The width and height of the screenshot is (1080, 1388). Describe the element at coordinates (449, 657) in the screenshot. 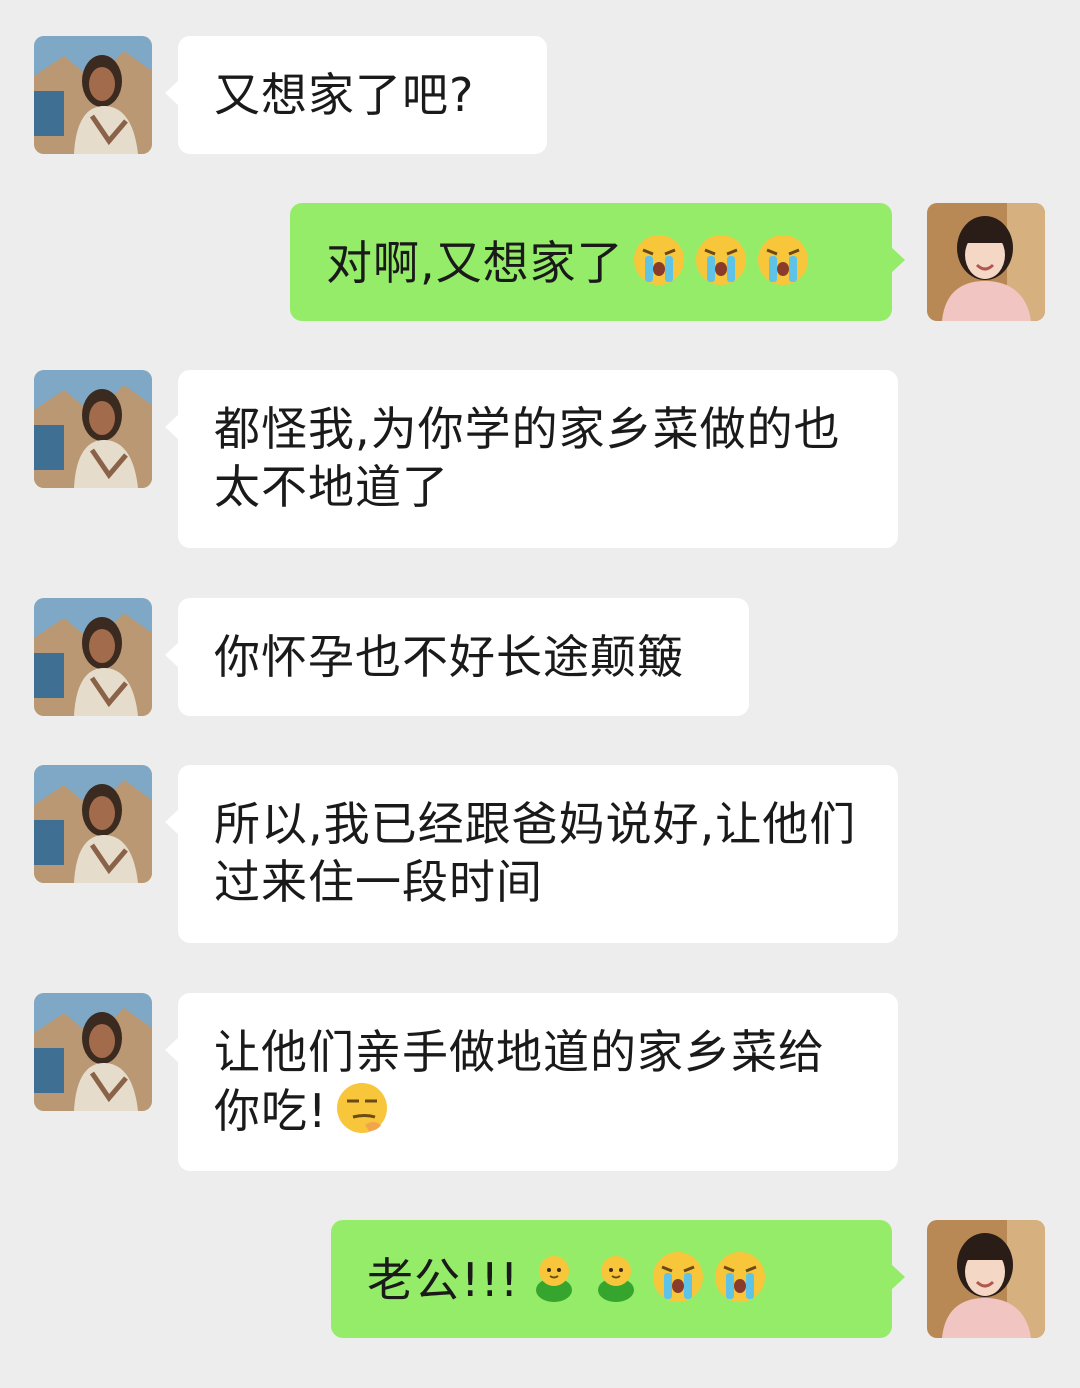

I see `message-text: 你怀孕也不好长途颠簸` at that location.